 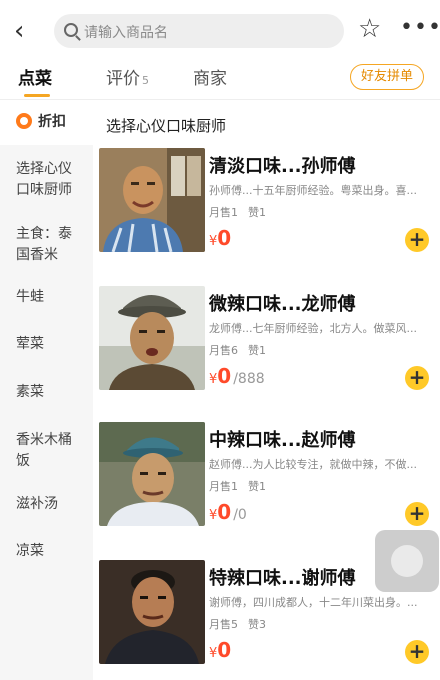 I want to click on tab-reviews: 评价 5, so click(x=127, y=76).